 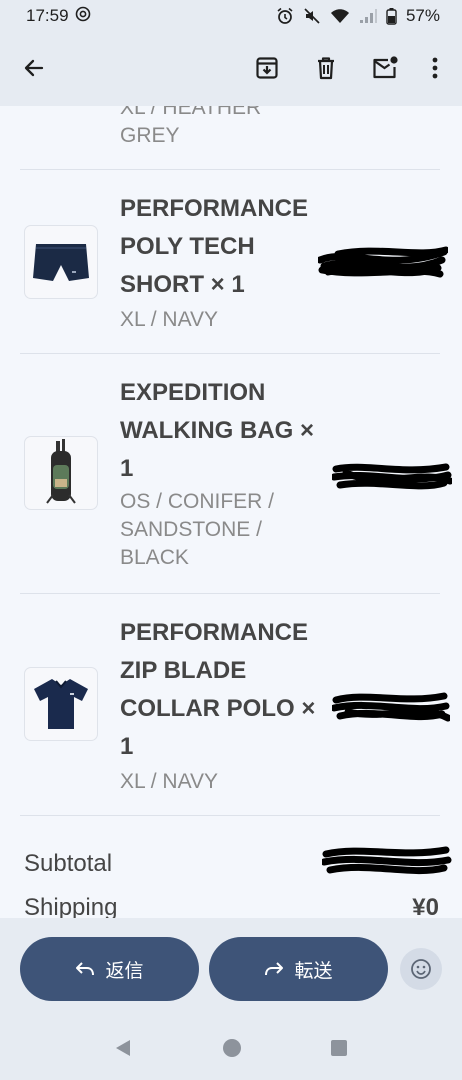 I want to click on summary-divider, so click(x=230, y=815).